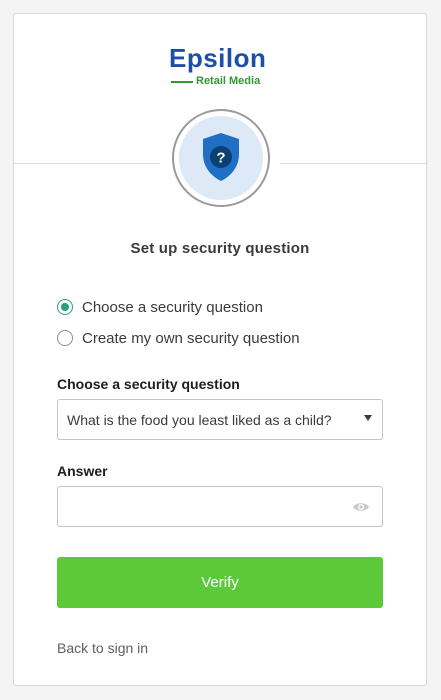  Describe the element at coordinates (218, 58) in the screenshot. I see `brand-name: Epsilon` at that location.